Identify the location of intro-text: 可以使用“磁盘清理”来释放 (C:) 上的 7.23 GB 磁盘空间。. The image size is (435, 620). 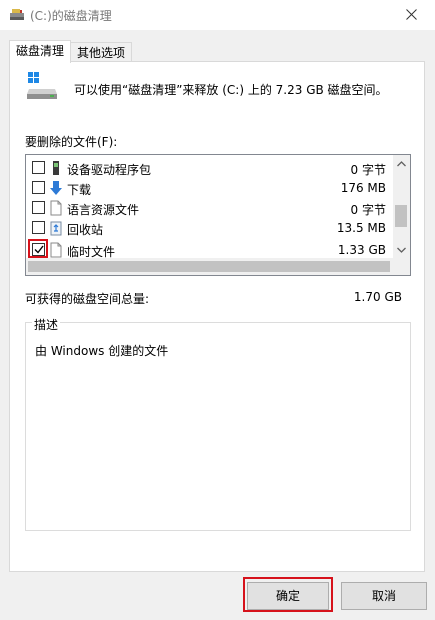
(231, 90).